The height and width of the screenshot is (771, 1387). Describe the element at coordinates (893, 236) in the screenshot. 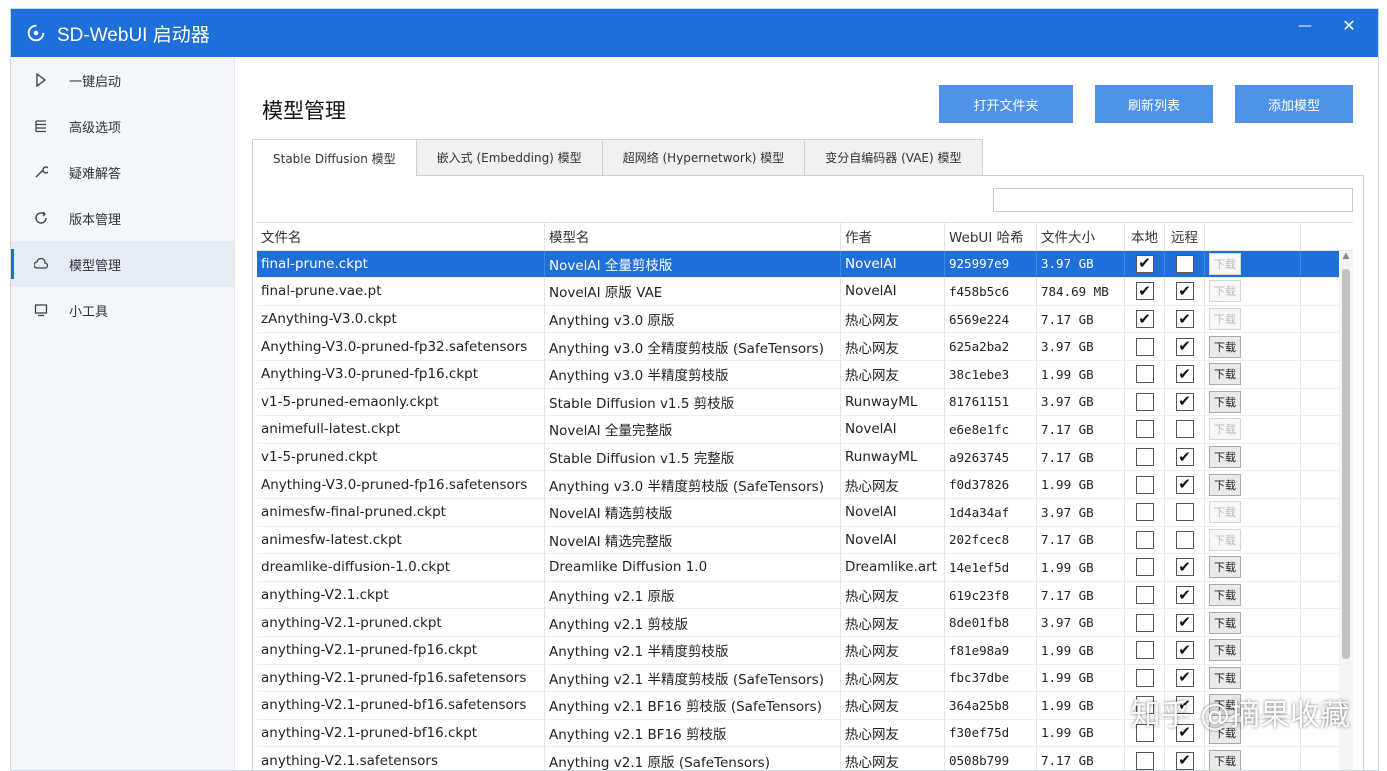

I see `column-header-author: 作者` at that location.